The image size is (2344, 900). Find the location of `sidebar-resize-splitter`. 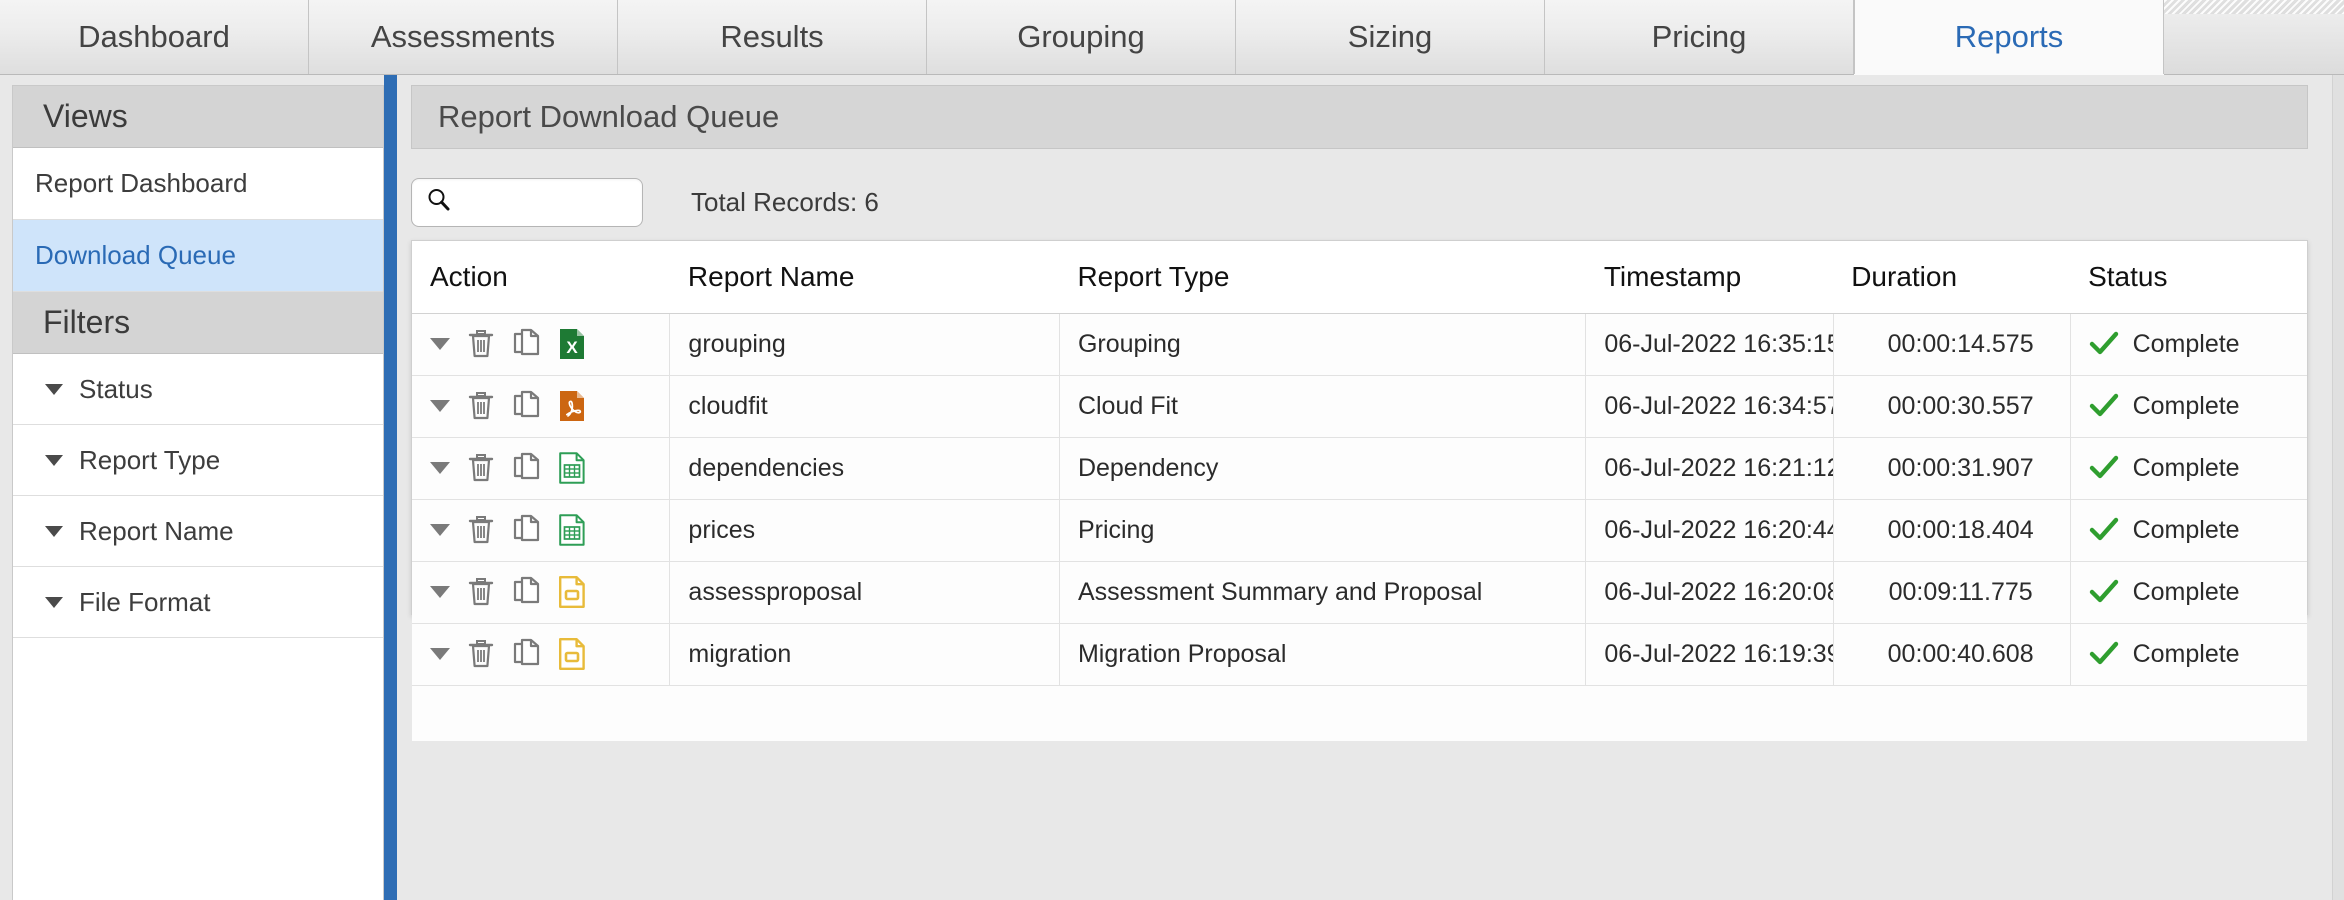

sidebar-resize-splitter is located at coordinates (390, 487).